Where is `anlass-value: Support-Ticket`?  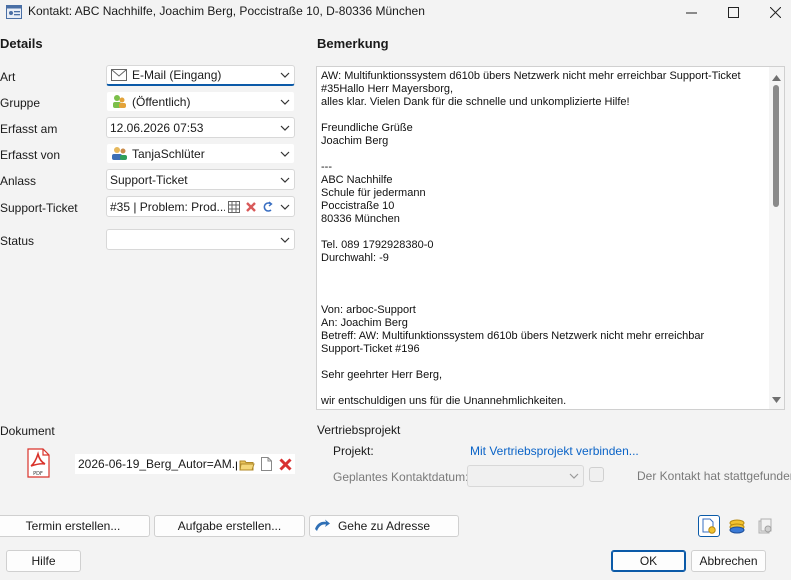 anlass-value: Support-Ticket is located at coordinates (149, 179).